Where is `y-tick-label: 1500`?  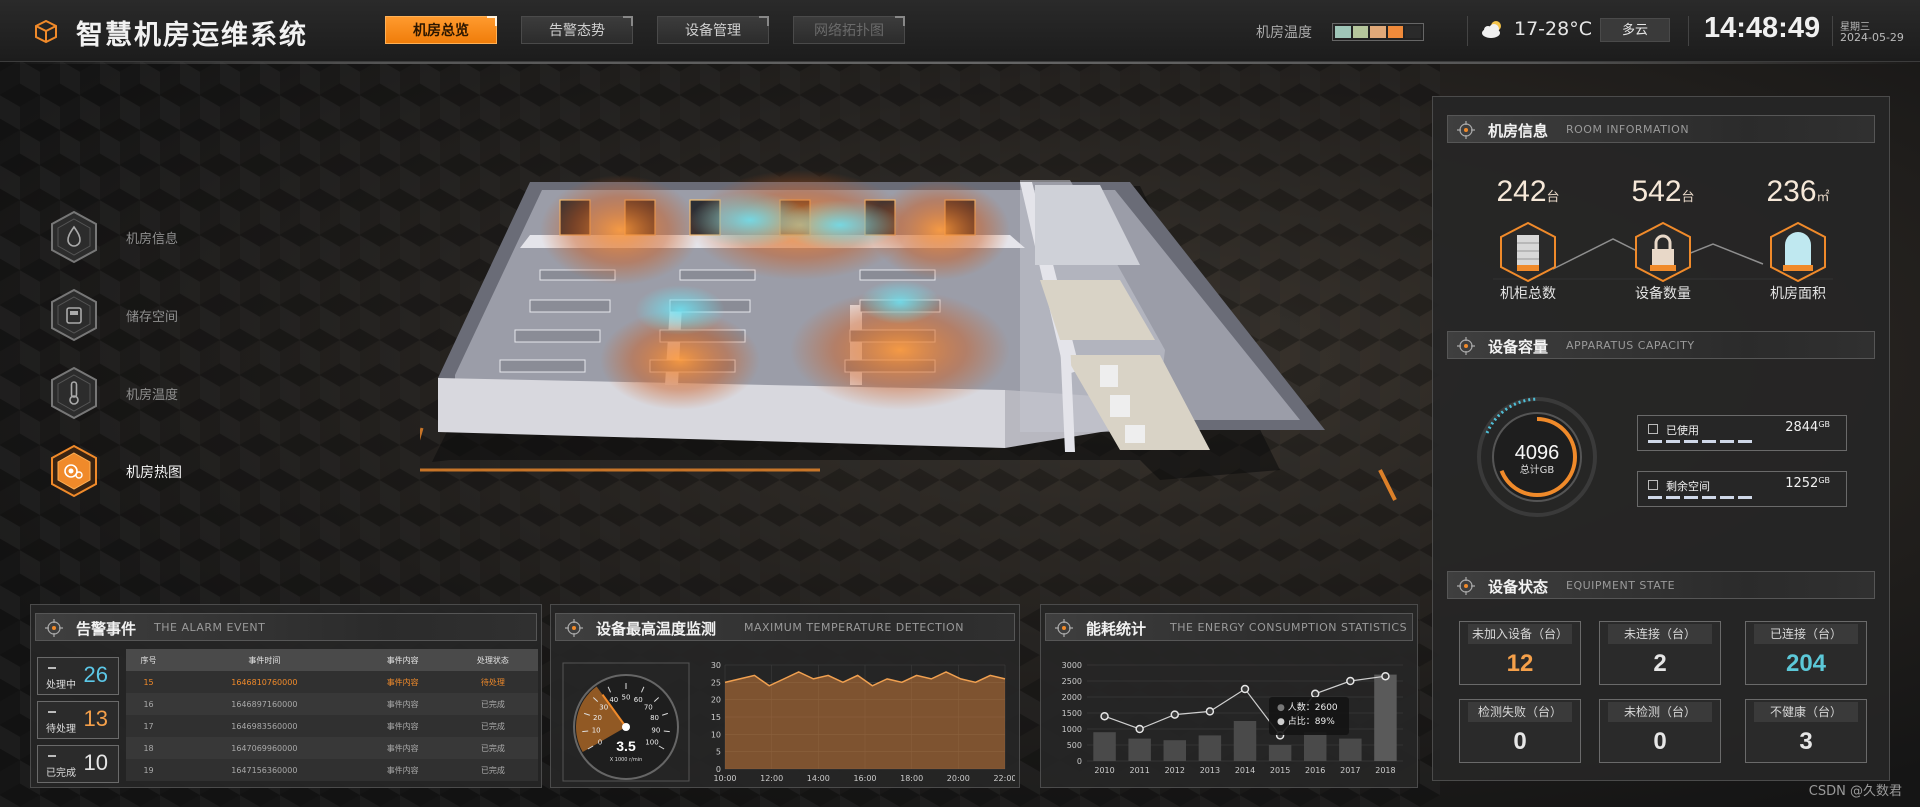
y-tick-label: 1500 is located at coordinates (1072, 713).